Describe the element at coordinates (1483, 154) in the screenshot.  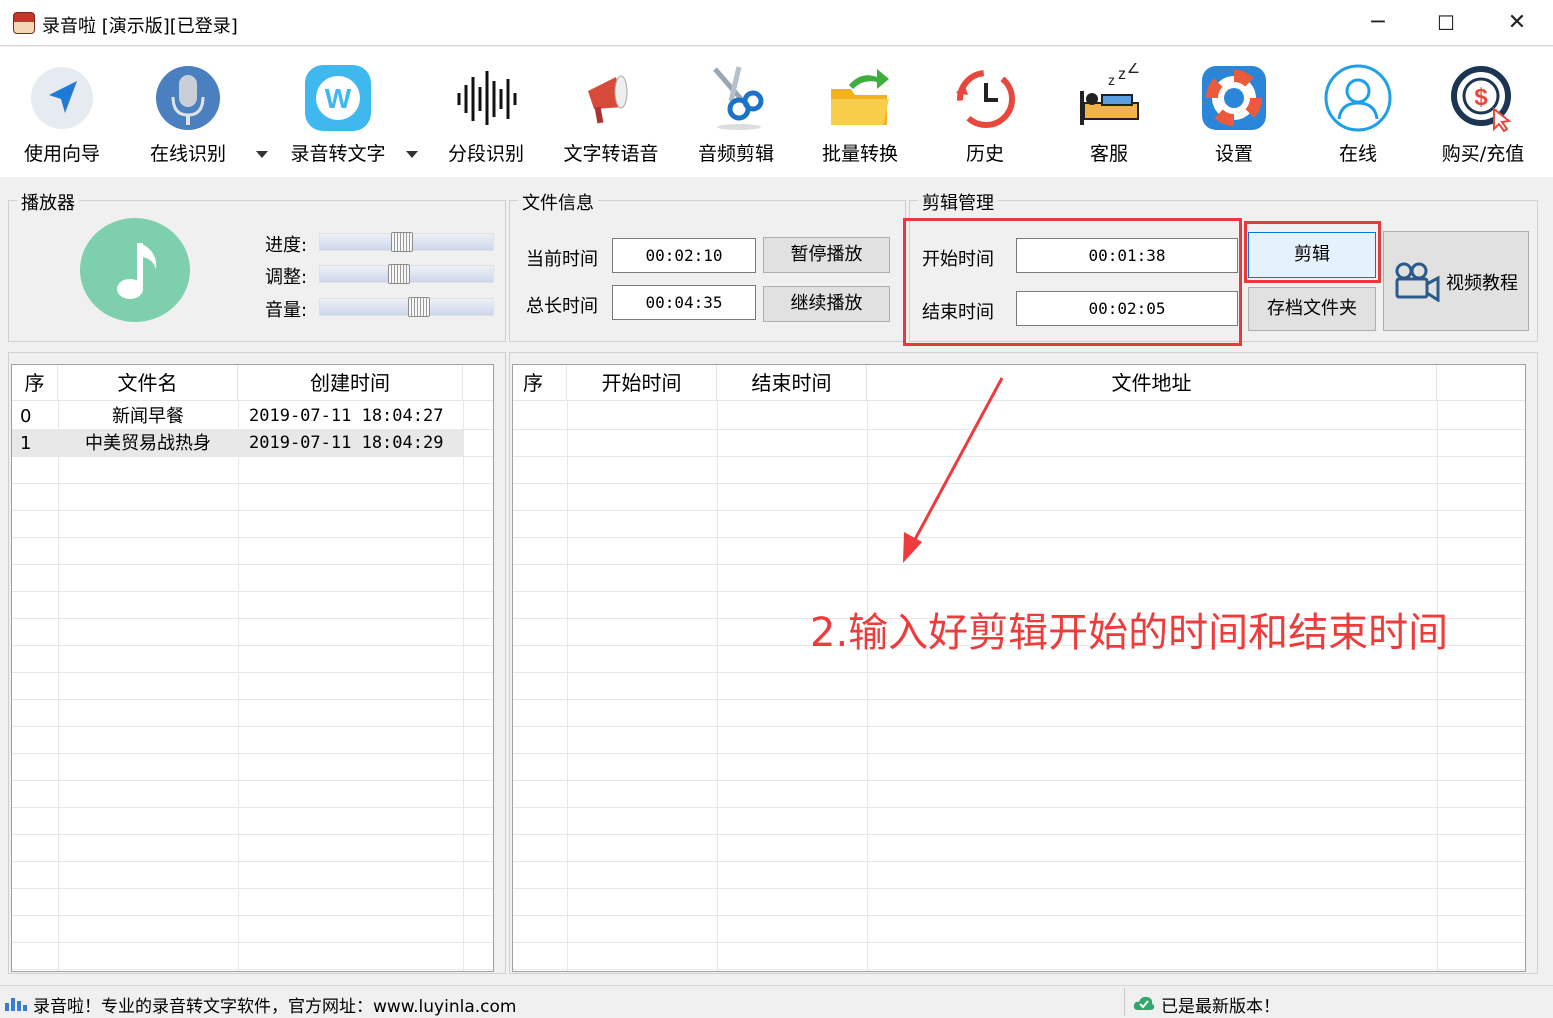
I see `tool-label: 购买/充值` at that location.